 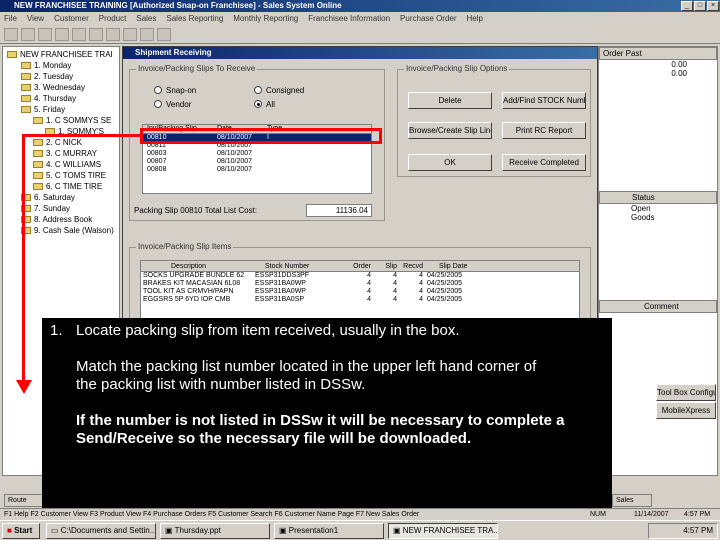 I want to click on column-header: Recvd, so click(x=410, y=266).